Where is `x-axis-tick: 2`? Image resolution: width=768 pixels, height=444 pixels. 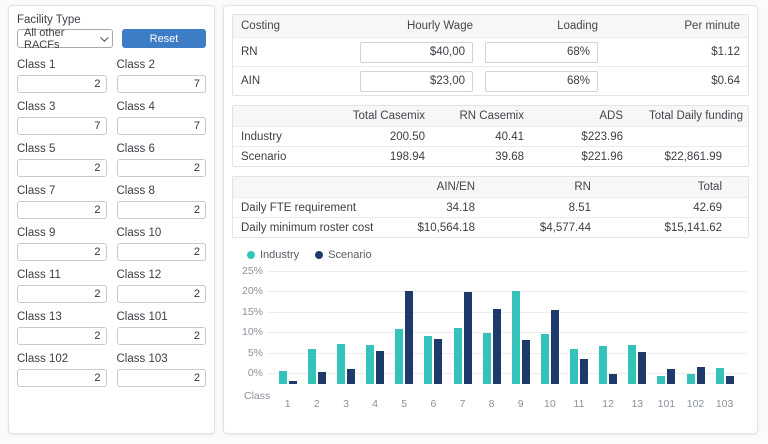
x-axis-tick: 2 is located at coordinates (316, 404).